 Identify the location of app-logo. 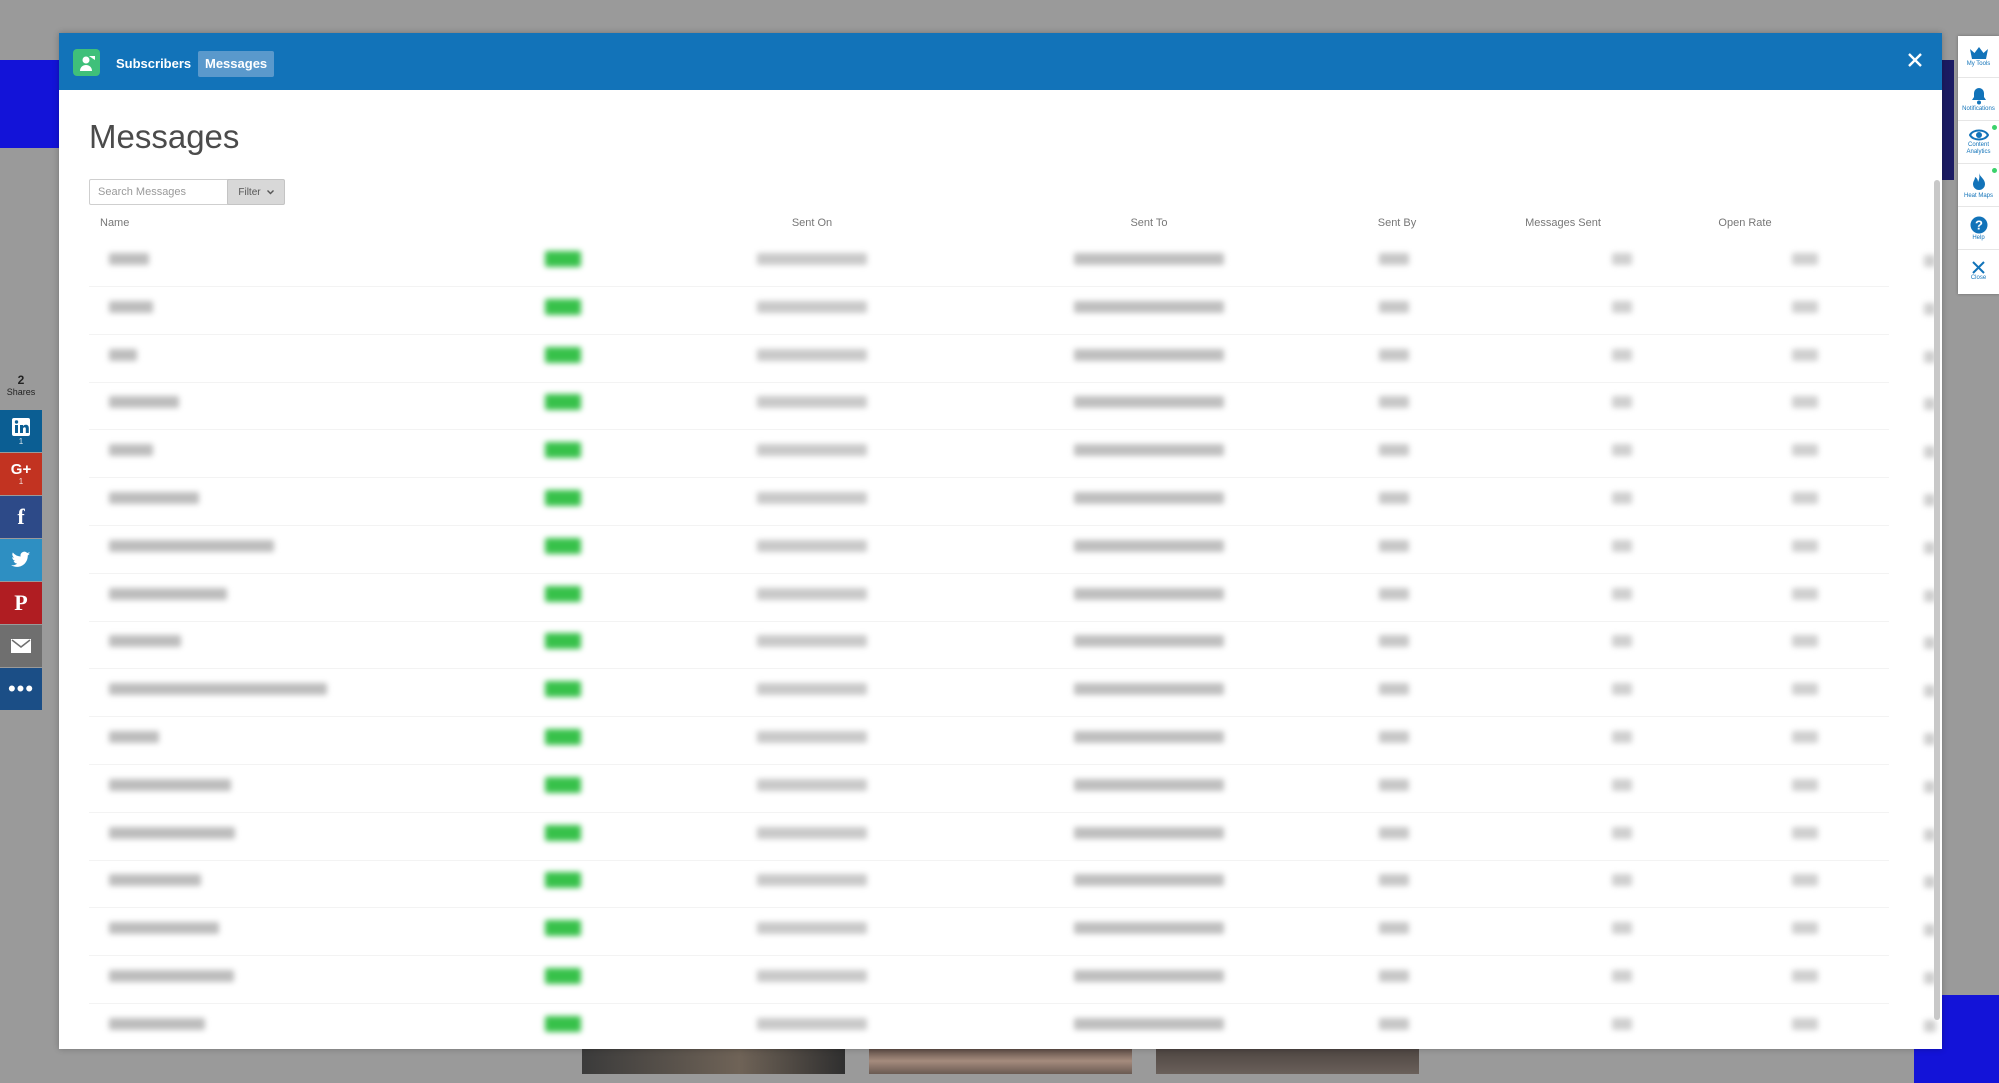
(86, 62).